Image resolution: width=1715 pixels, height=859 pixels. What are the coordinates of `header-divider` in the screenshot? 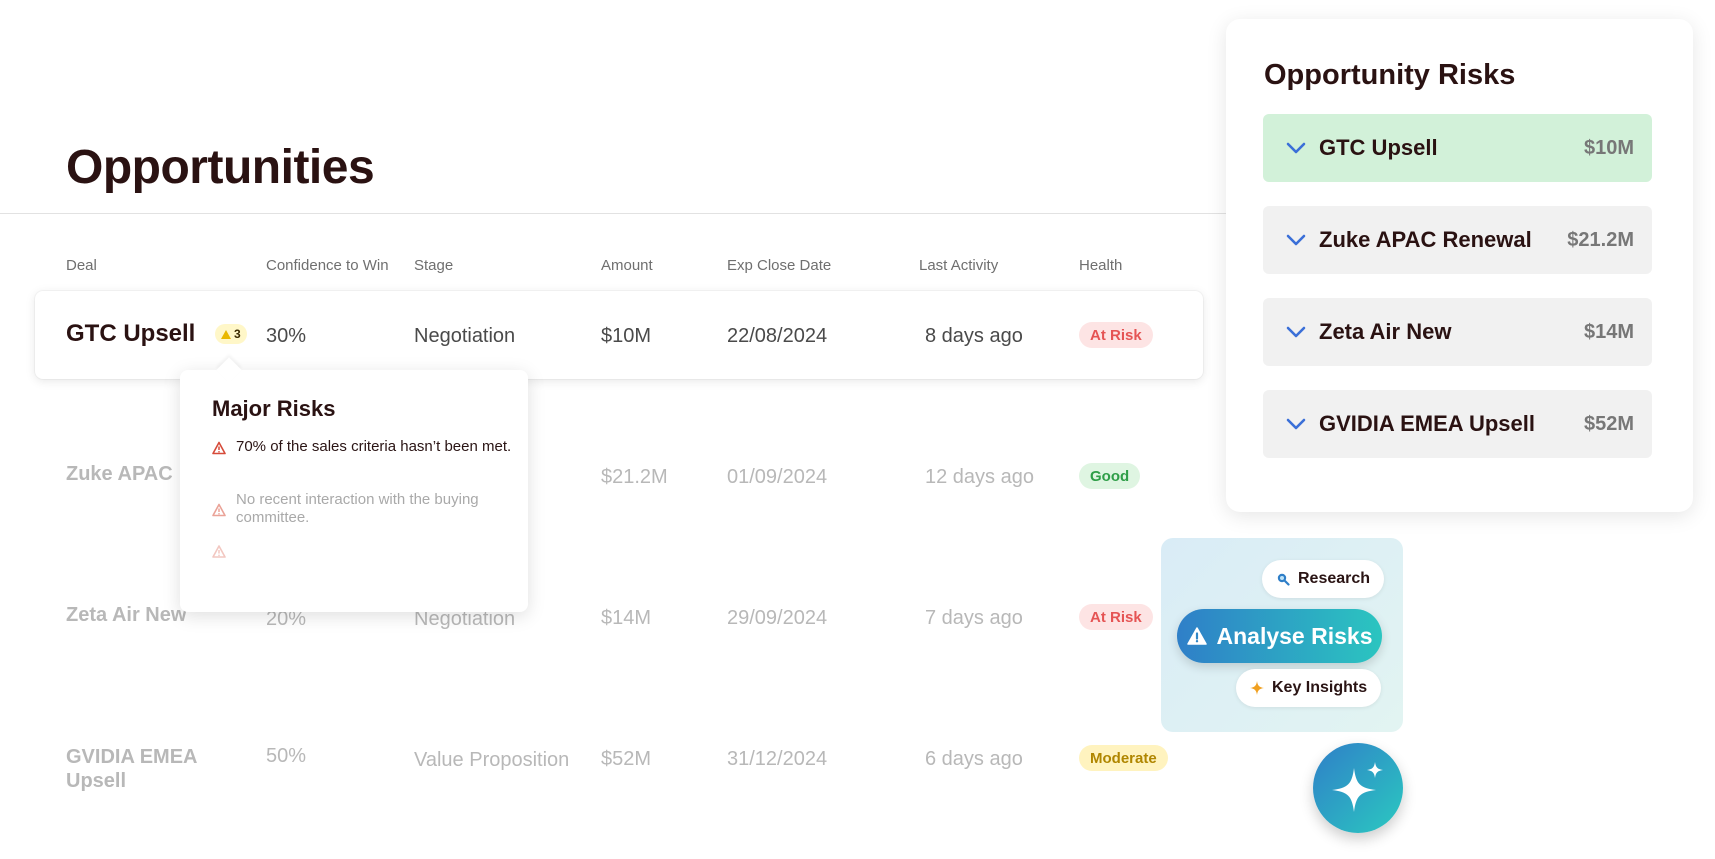 It's located at (615, 213).